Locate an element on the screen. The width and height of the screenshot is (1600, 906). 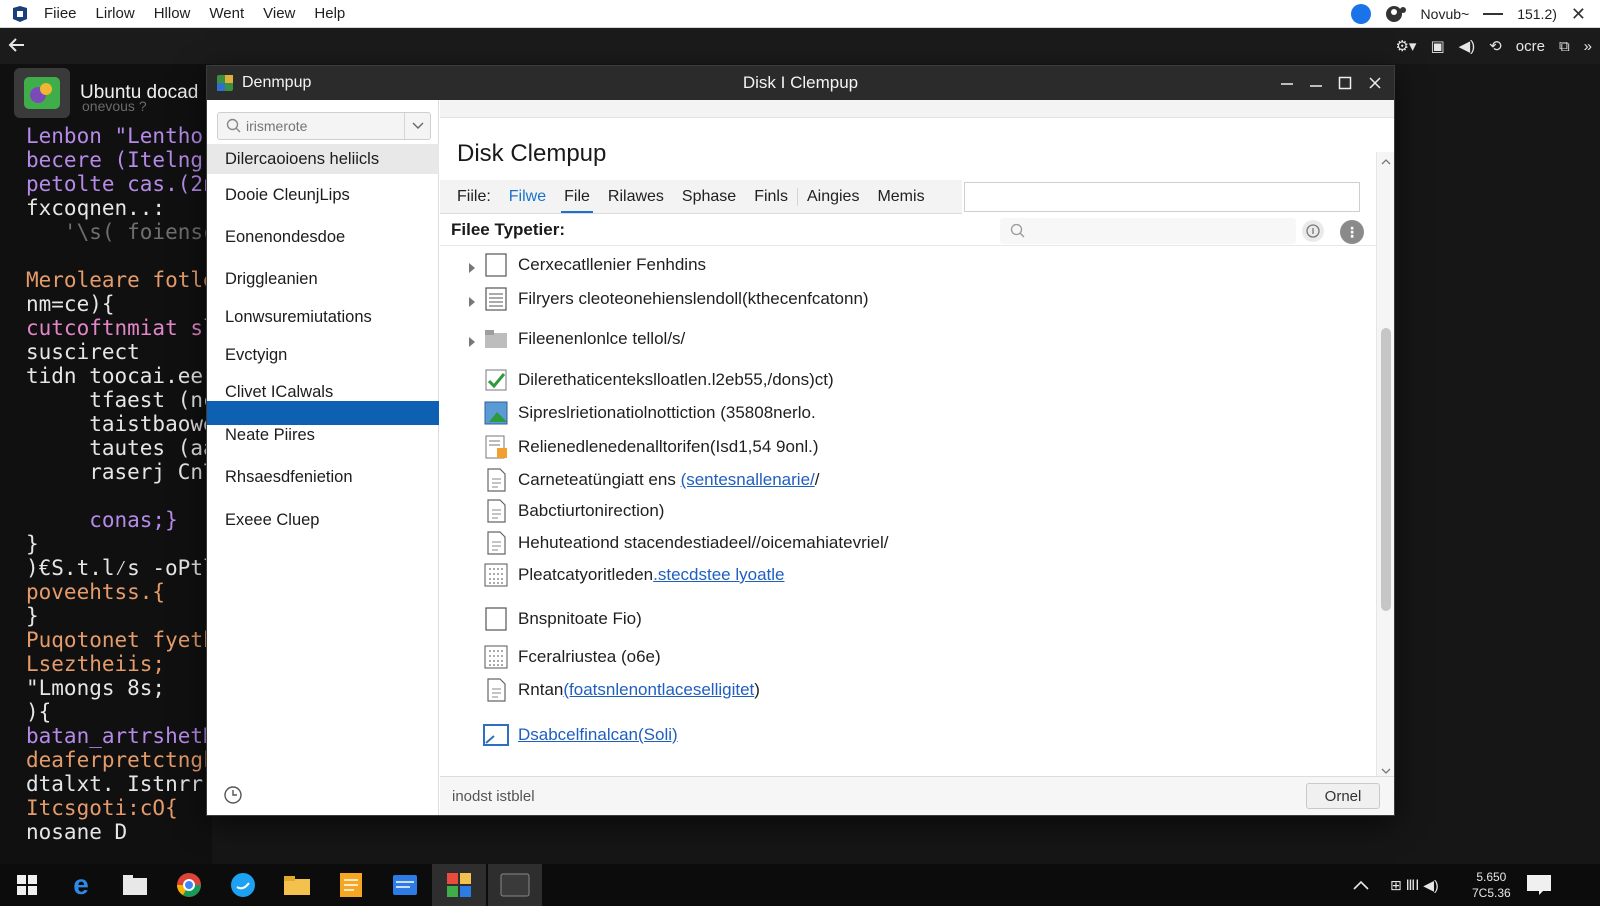
close-icon: ✕ is located at coordinates (1578, 14).